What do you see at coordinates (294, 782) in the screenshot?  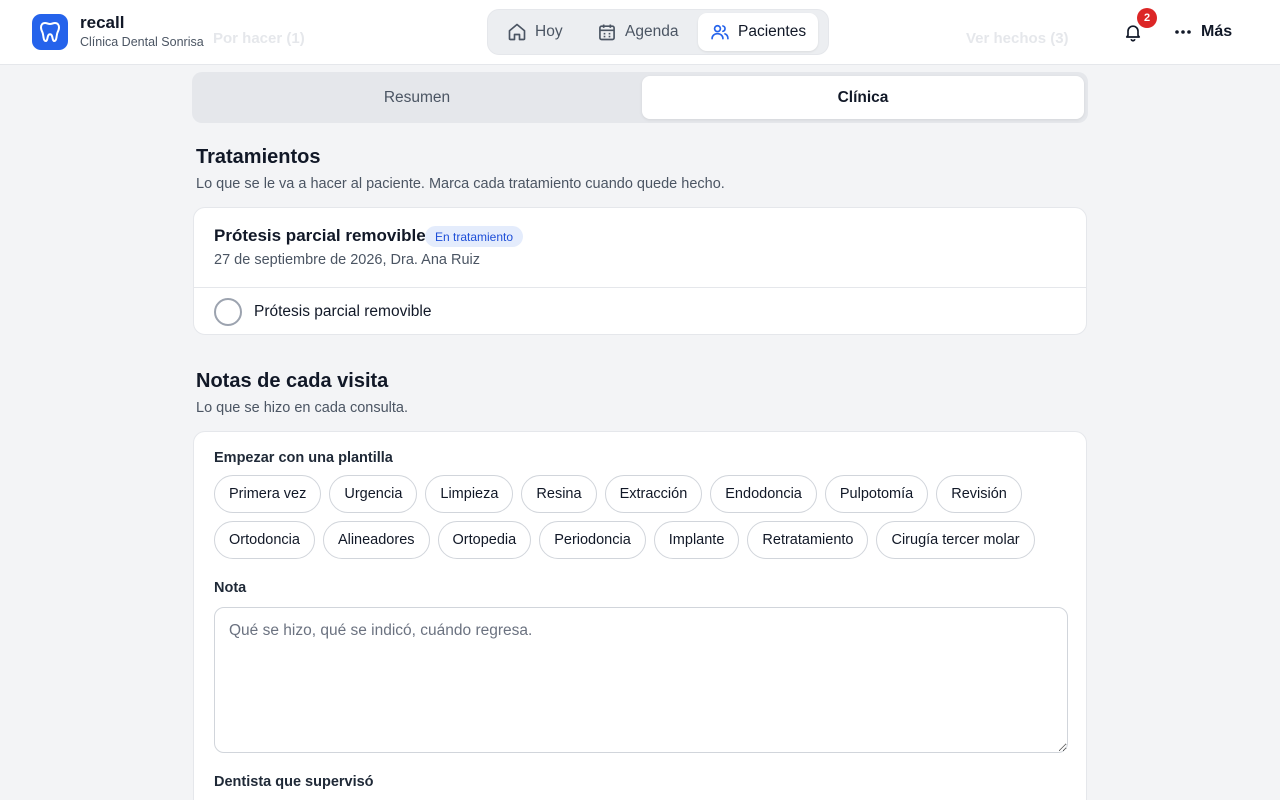 I see `supervisor-label: Dentista que supervisó` at bounding box center [294, 782].